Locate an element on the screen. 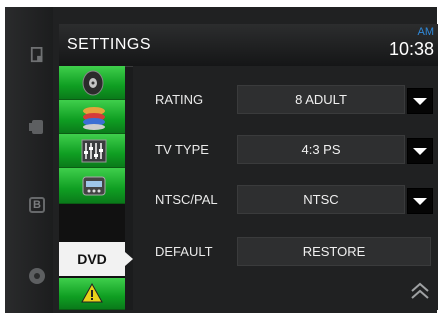 This screenshot has height=313, width=443. page-title: SETTINGS is located at coordinates (109, 44).